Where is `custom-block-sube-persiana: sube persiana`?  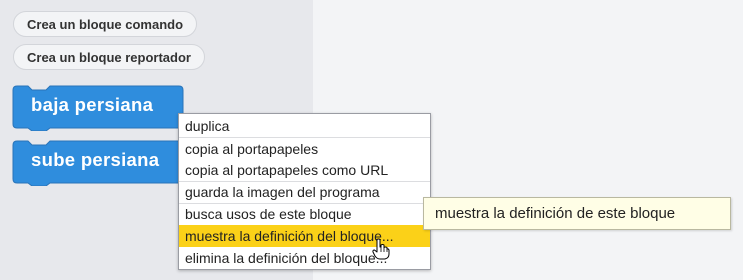
custom-block-sube-persiana: sube persiana is located at coordinates (102, 163).